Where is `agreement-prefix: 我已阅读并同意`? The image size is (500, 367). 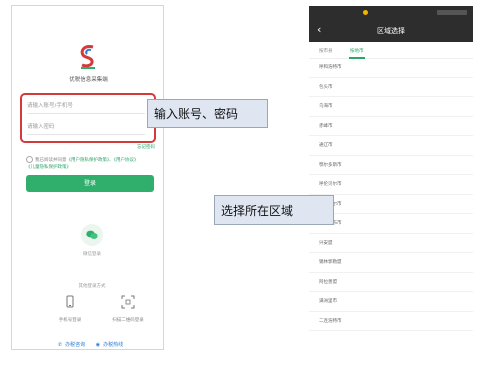 agreement-prefix: 我已阅读并同意 is located at coordinates (51, 160).